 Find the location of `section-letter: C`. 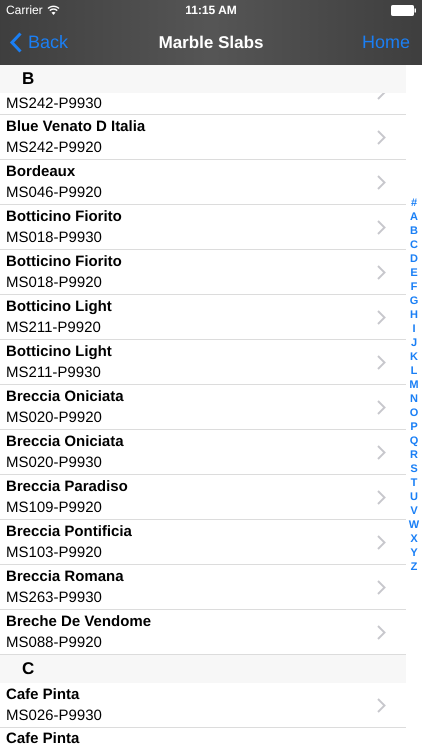

section-letter: C is located at coordinates (28, 669).